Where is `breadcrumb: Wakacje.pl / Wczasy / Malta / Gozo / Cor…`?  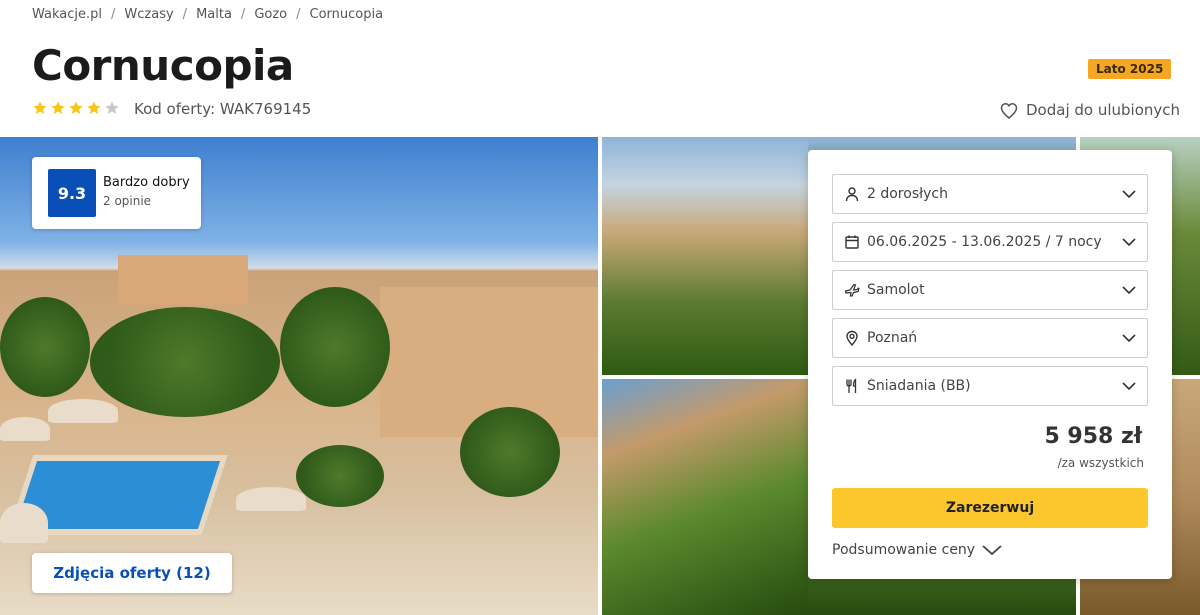
breadcrumb: Wakacje.pl / Wczasy / Malta / Gozo / Cor… is located at coordinates (207, 14).